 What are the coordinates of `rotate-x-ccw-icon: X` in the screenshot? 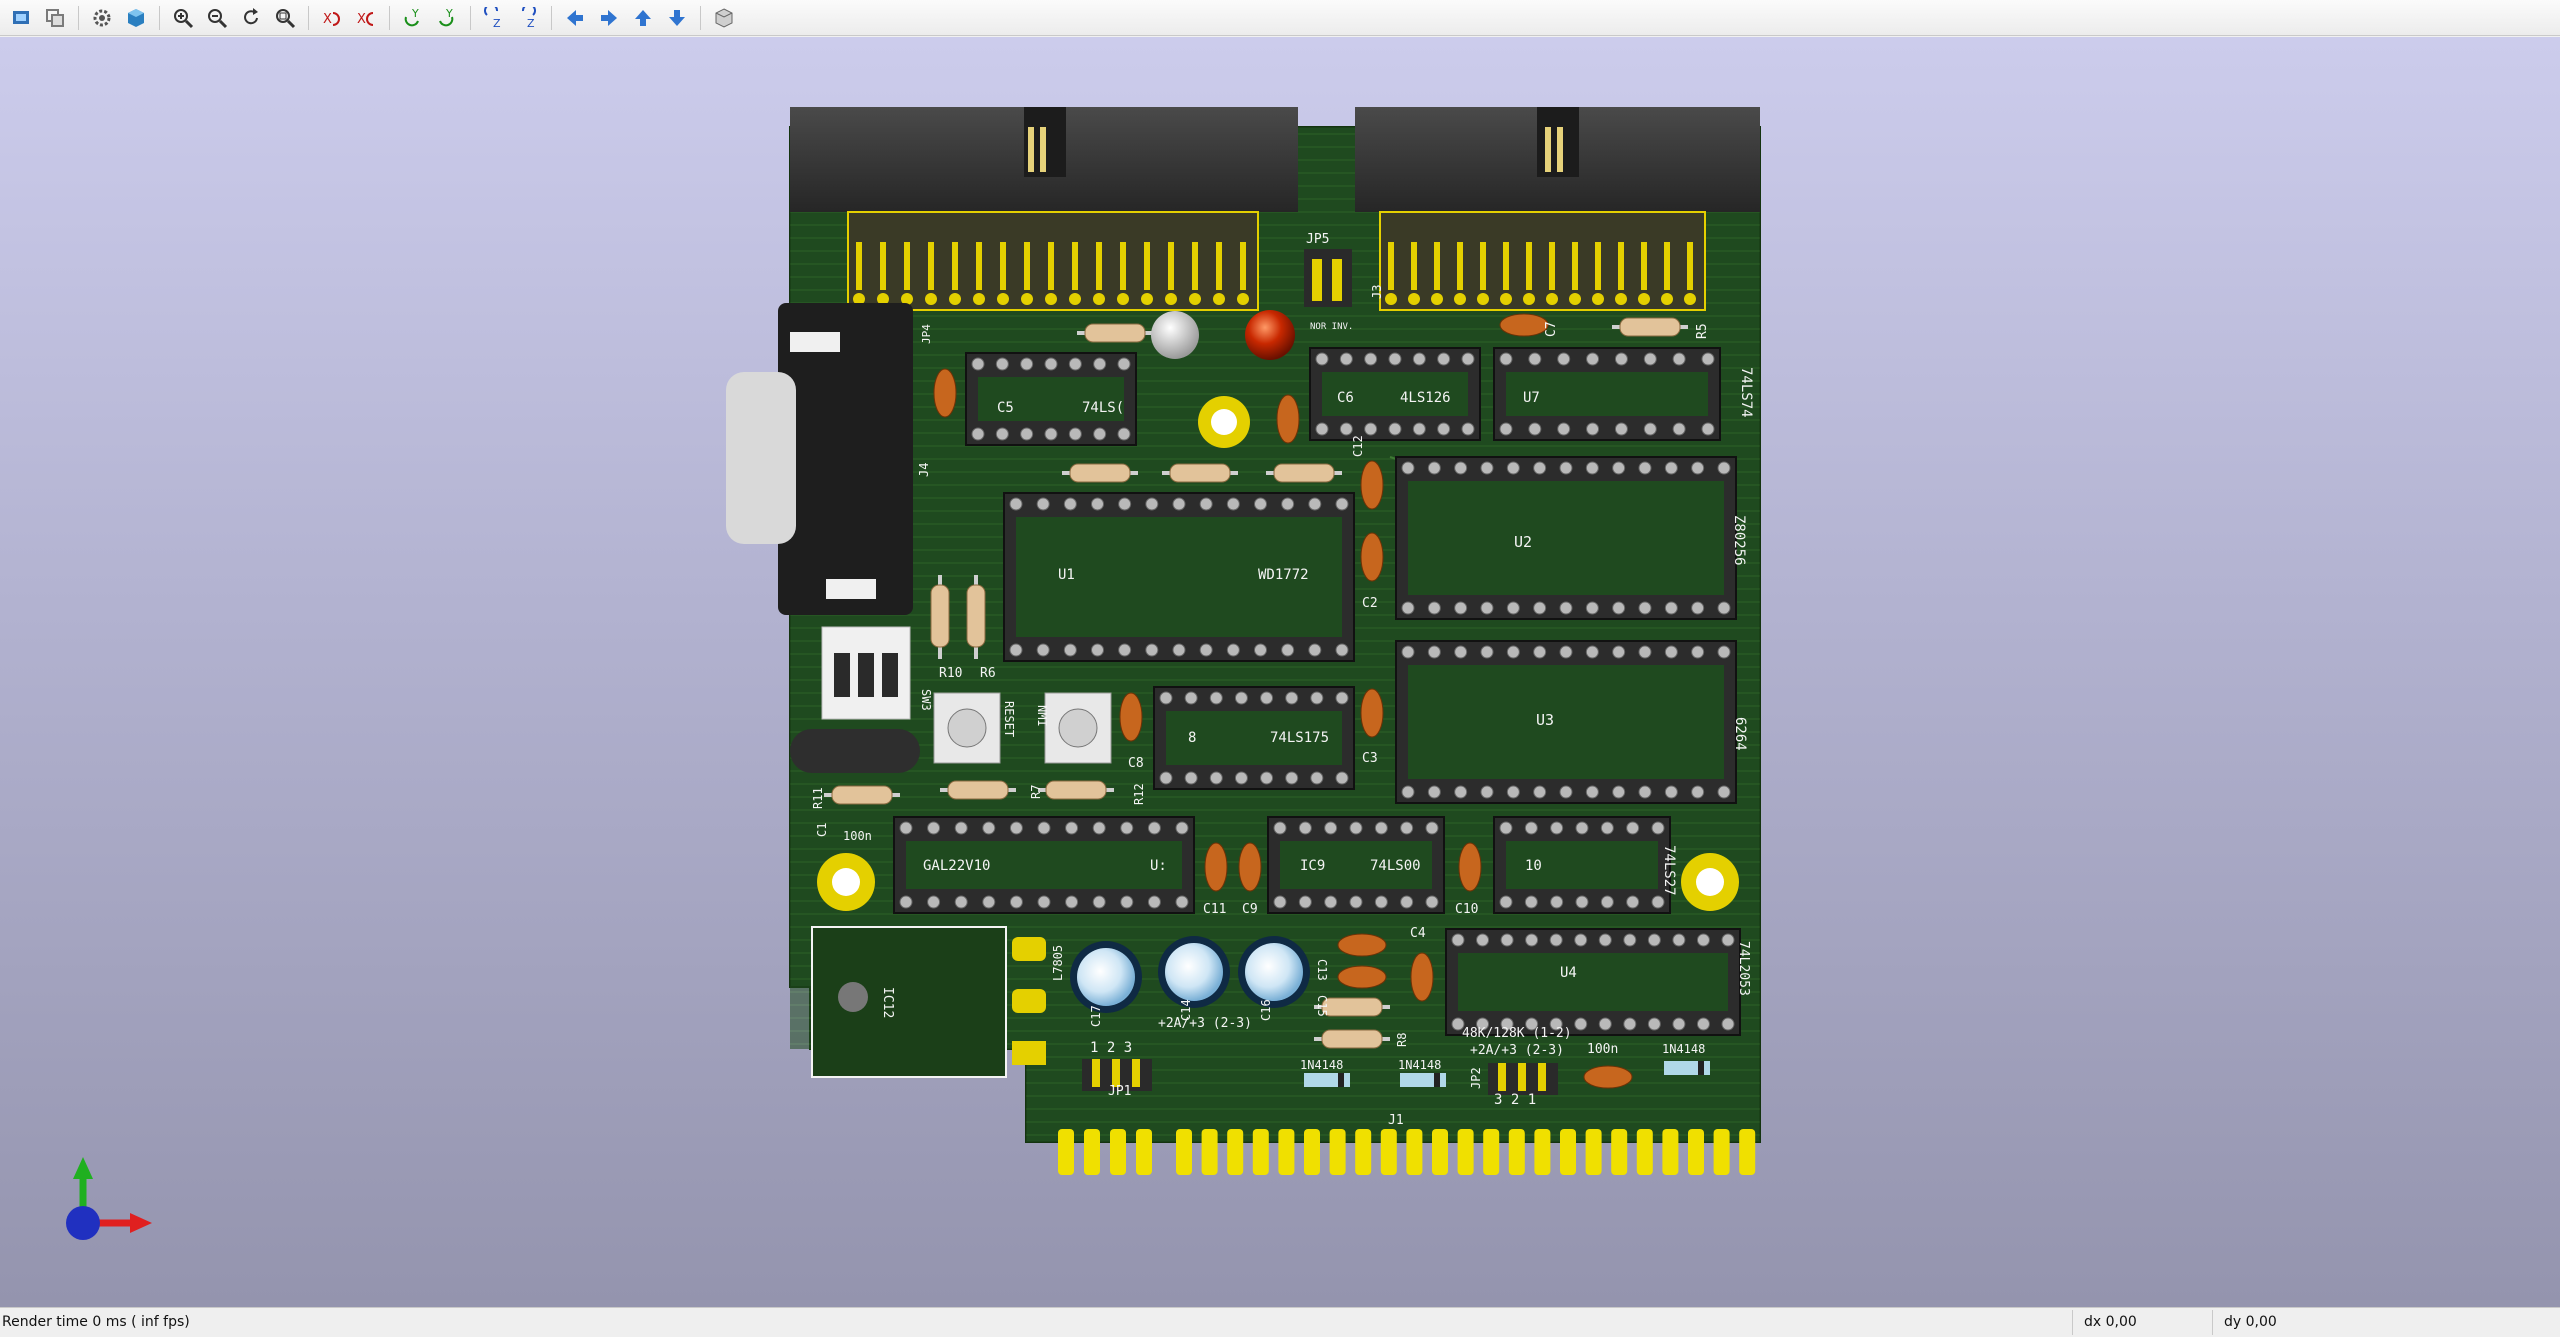 It's located at (365, 19).